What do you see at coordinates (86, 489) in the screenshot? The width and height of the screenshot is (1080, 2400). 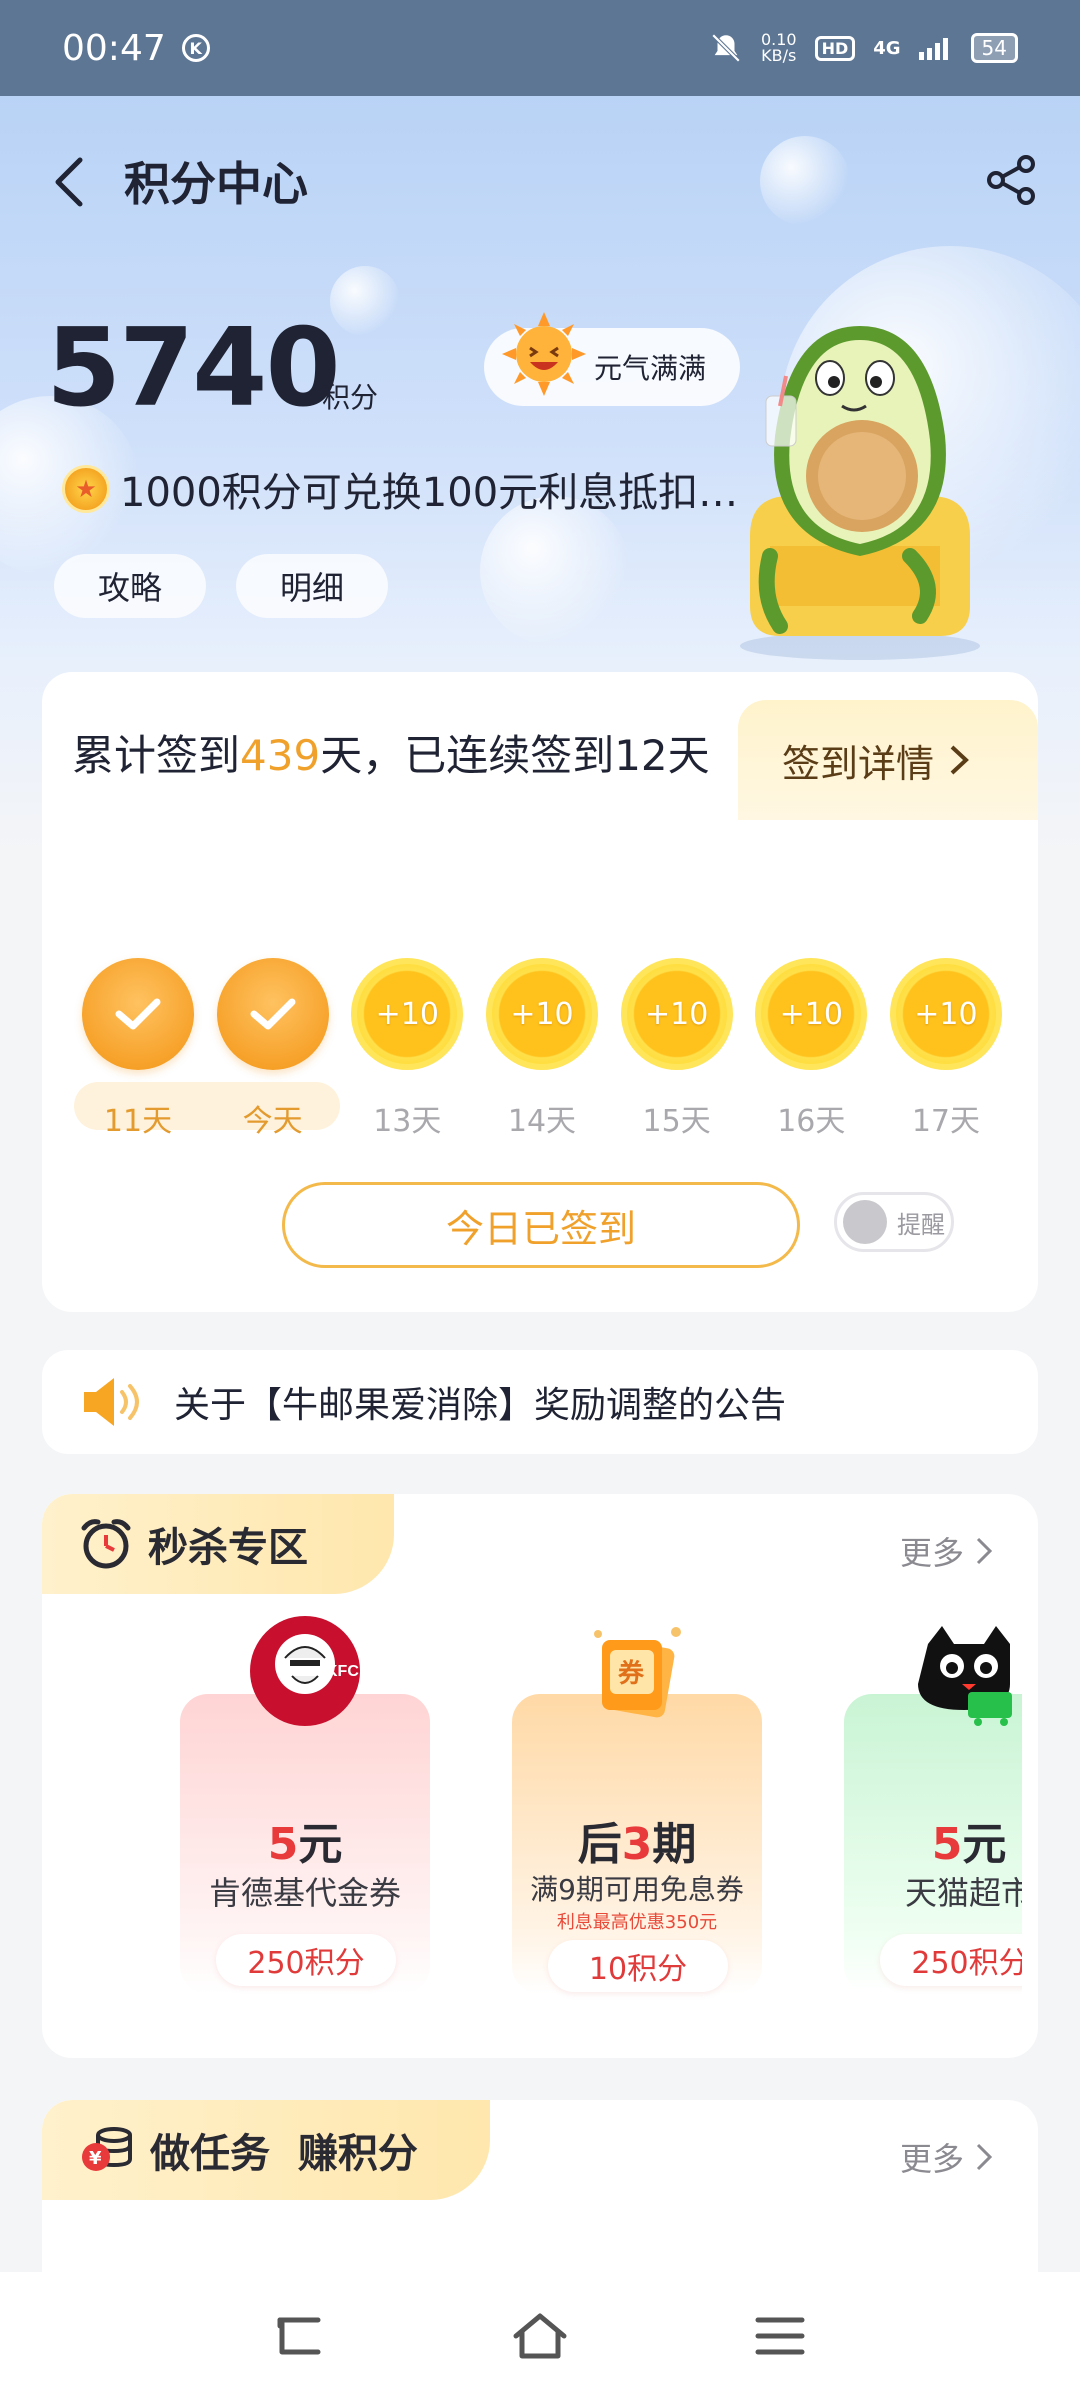 I see `star-coin-icon: ★` at bounding box center [86, 489].